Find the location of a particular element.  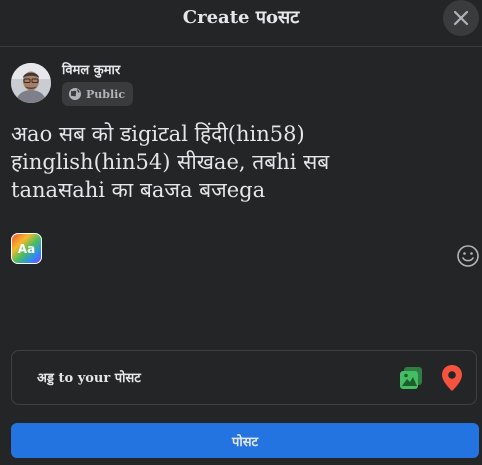

privacy-selector: Public is located at coordinates (98, 94).